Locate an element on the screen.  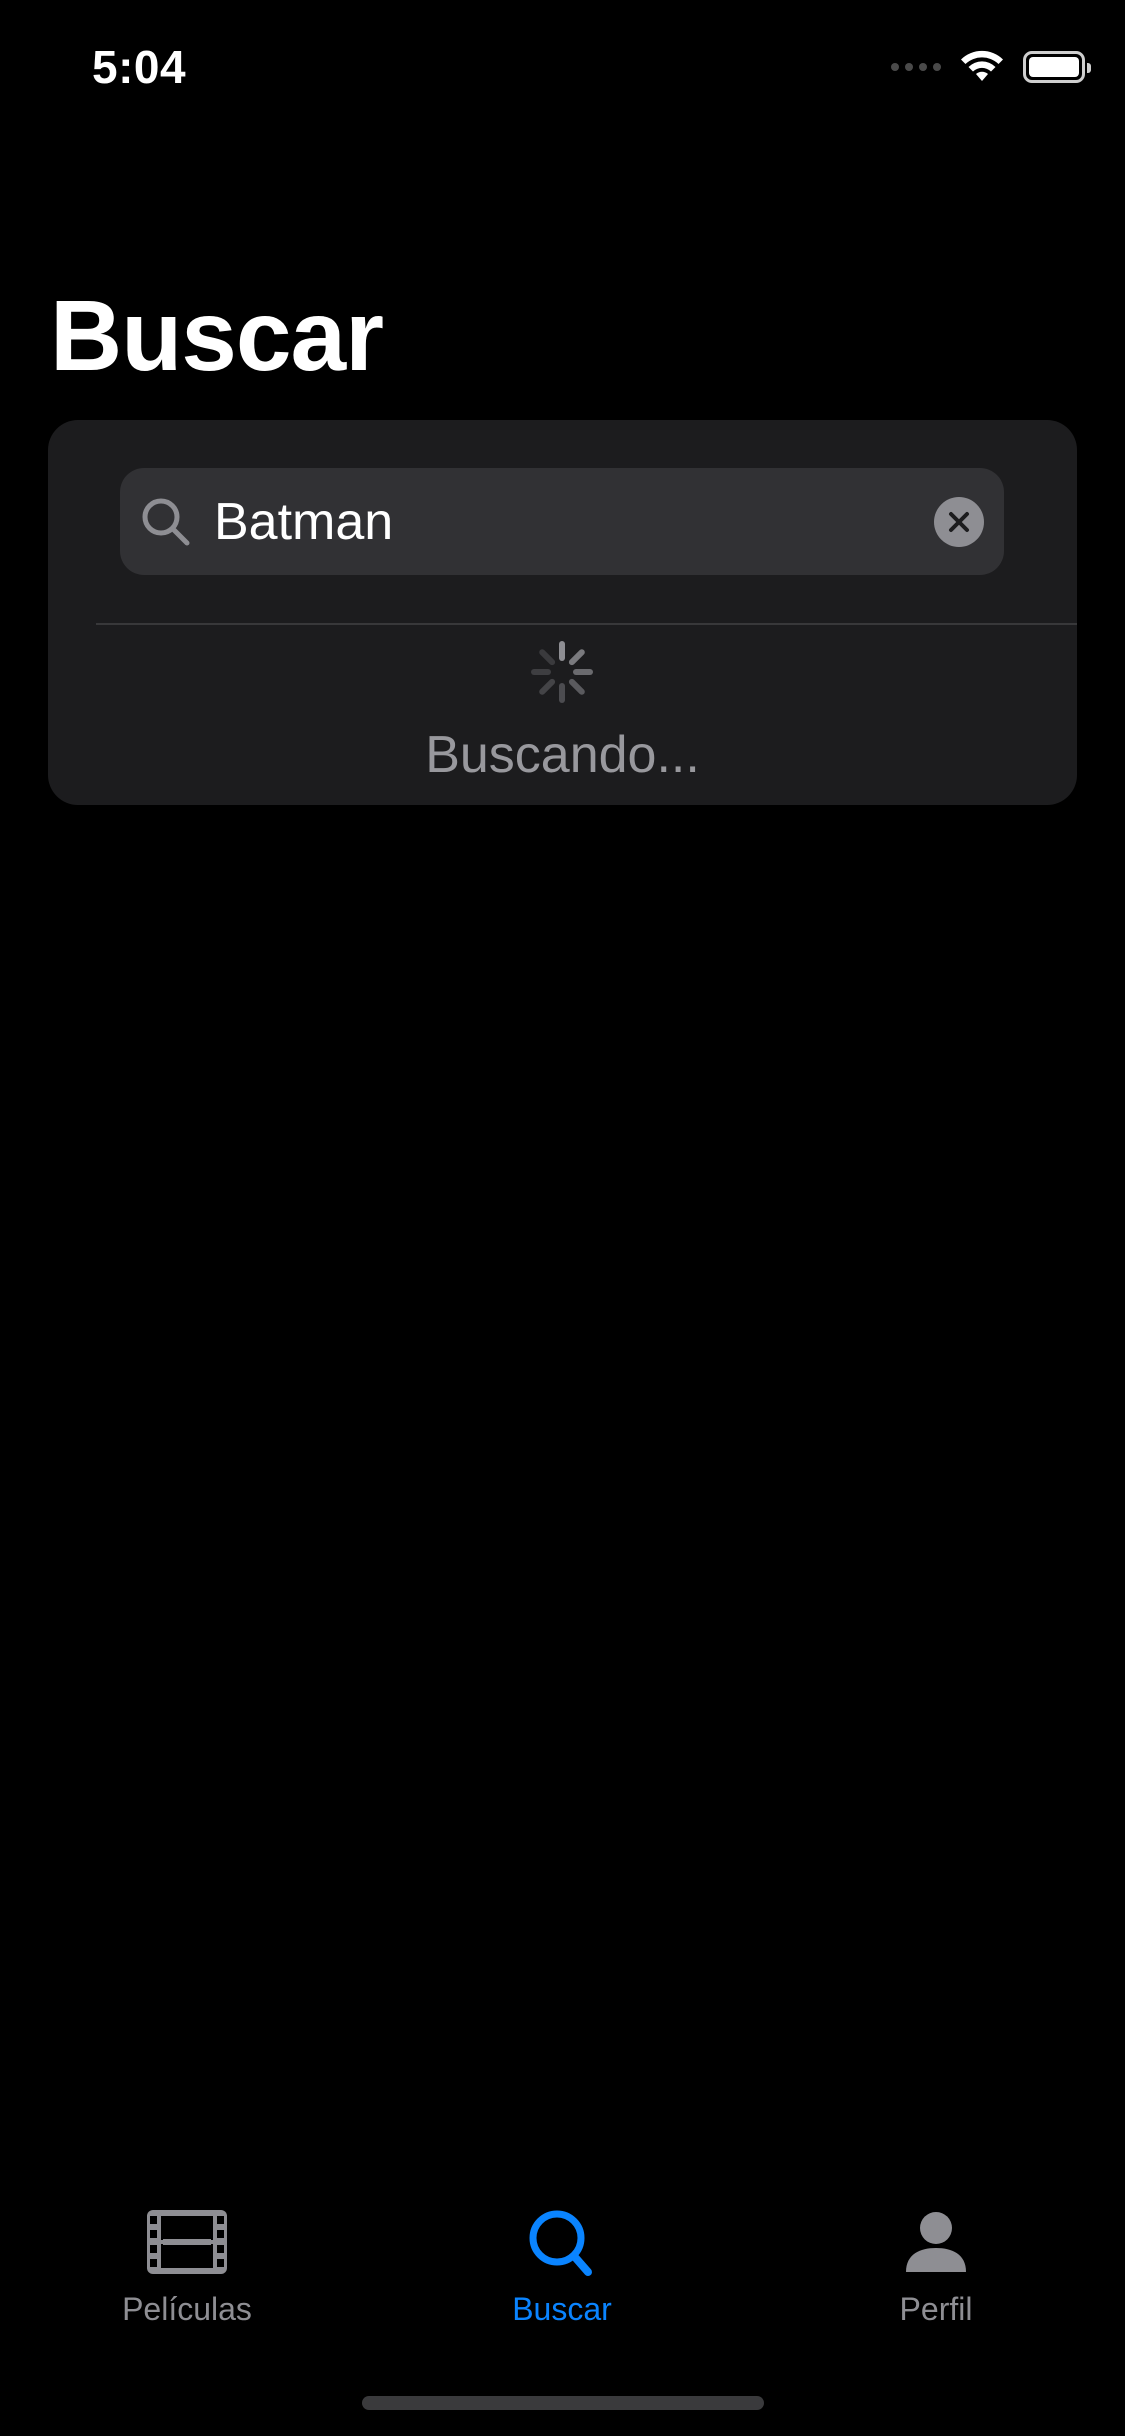
status-icons is located at coordinates (991, 67).